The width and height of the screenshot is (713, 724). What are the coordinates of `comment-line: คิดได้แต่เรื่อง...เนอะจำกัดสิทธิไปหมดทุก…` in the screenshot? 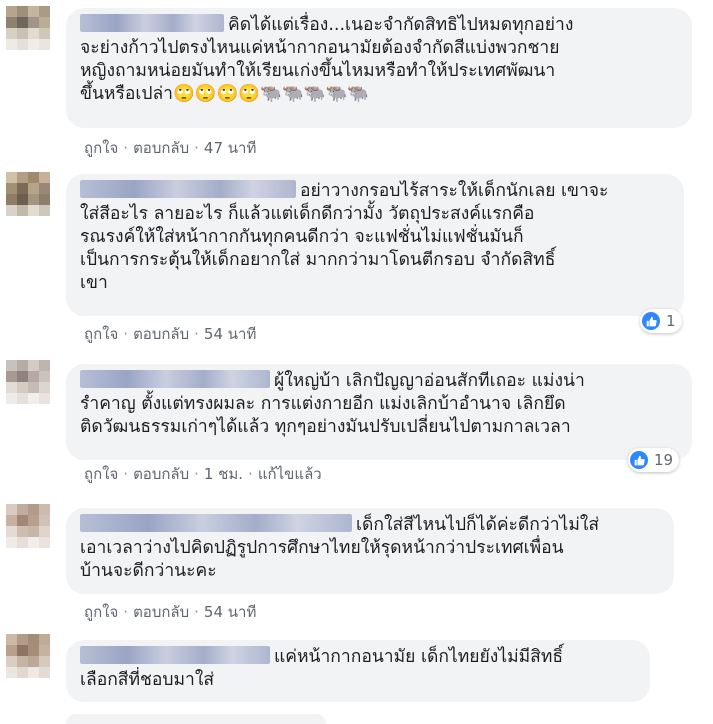 It's located at (401, 25).